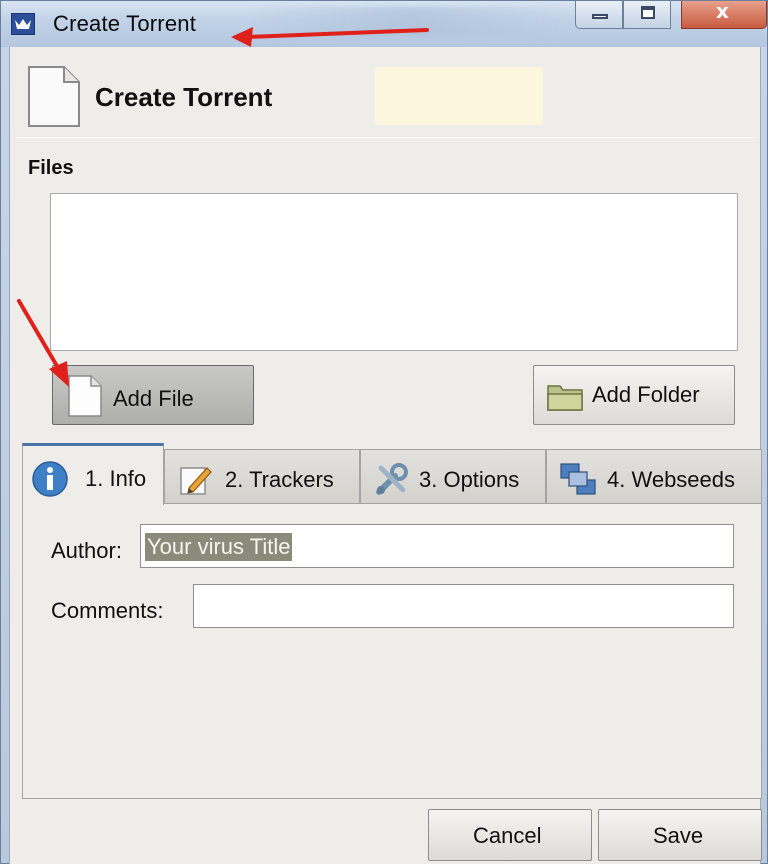  What do you see at coordinates (86, 550) in the screenshot?
I see `author-label: Author:` at bounding box center [86, 550].